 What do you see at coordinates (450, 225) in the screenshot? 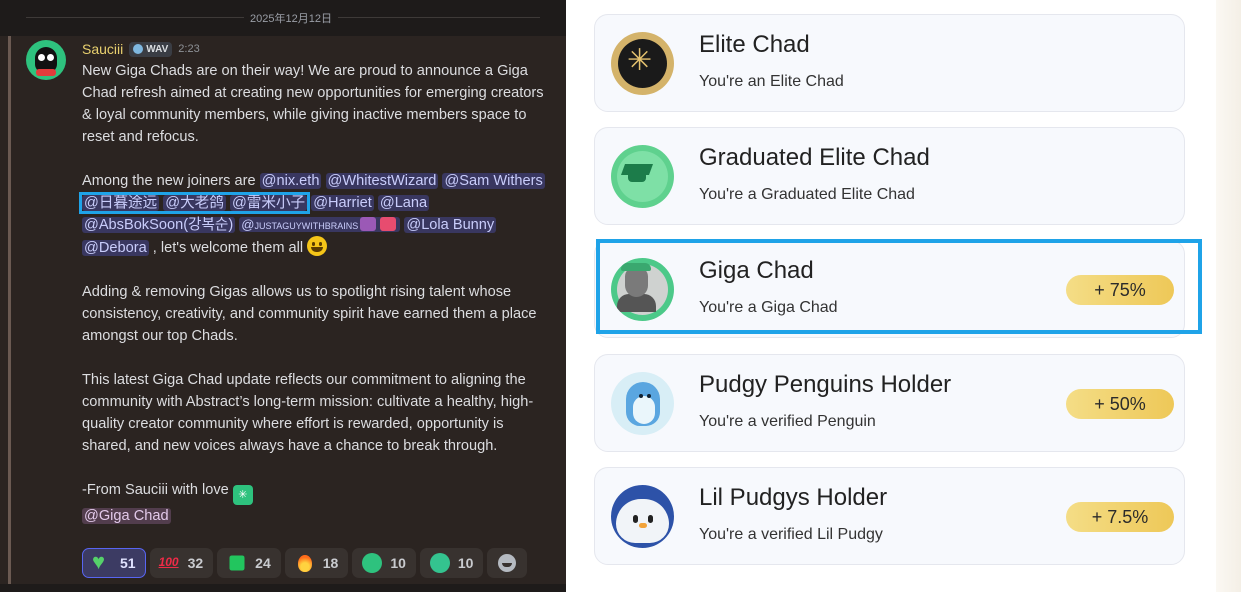
I see `mention-lola-bunny: @Lola Bunny` at bounding box center [450, 225].